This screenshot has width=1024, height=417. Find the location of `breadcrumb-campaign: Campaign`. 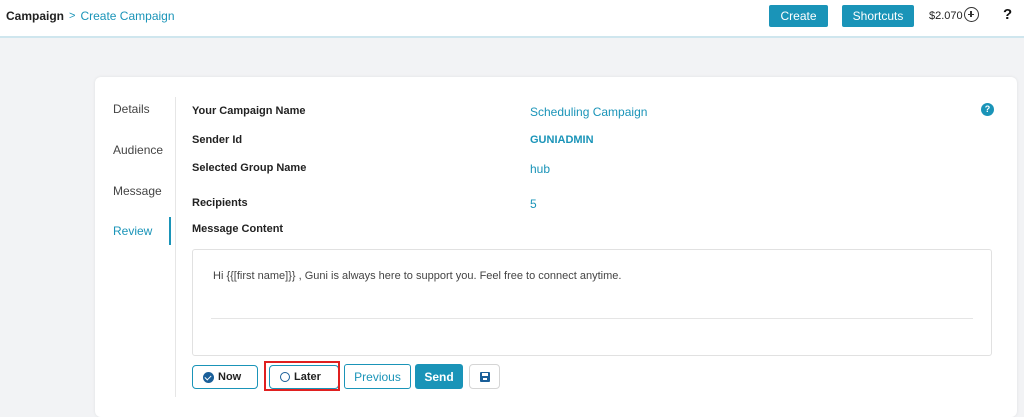

breadcrumb-campaign: Campaign is located at coordinates (35, 16).